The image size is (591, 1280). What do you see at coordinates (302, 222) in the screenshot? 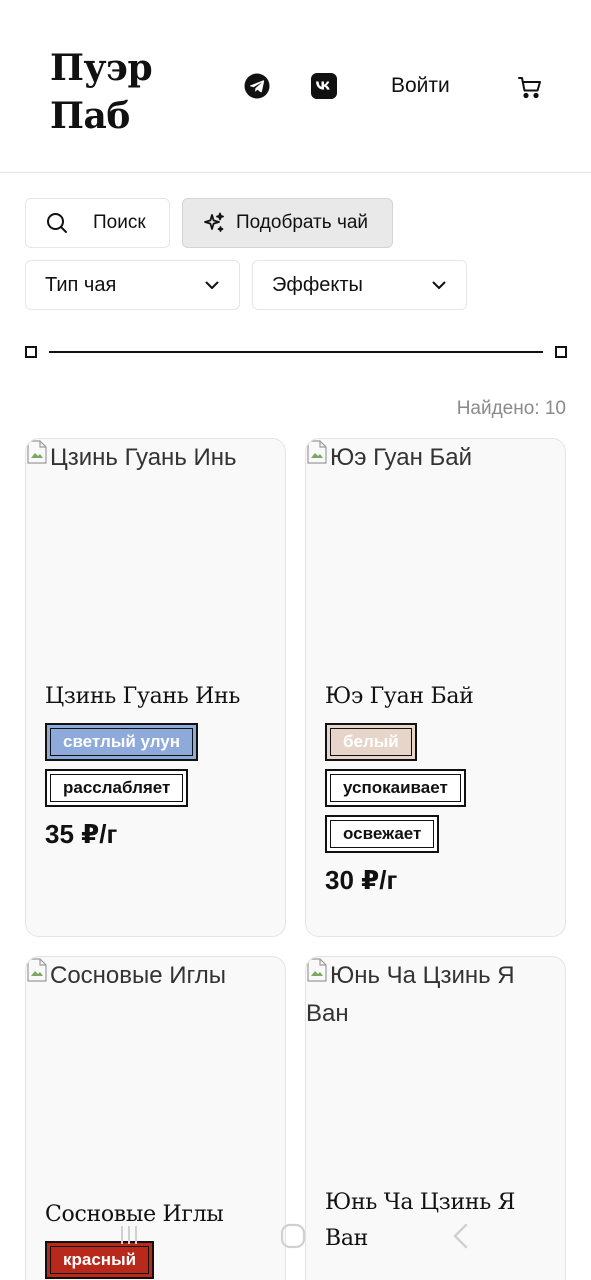
I see `pick-tea-button-label: Подобрать чай` at bounding box center [302, 222].